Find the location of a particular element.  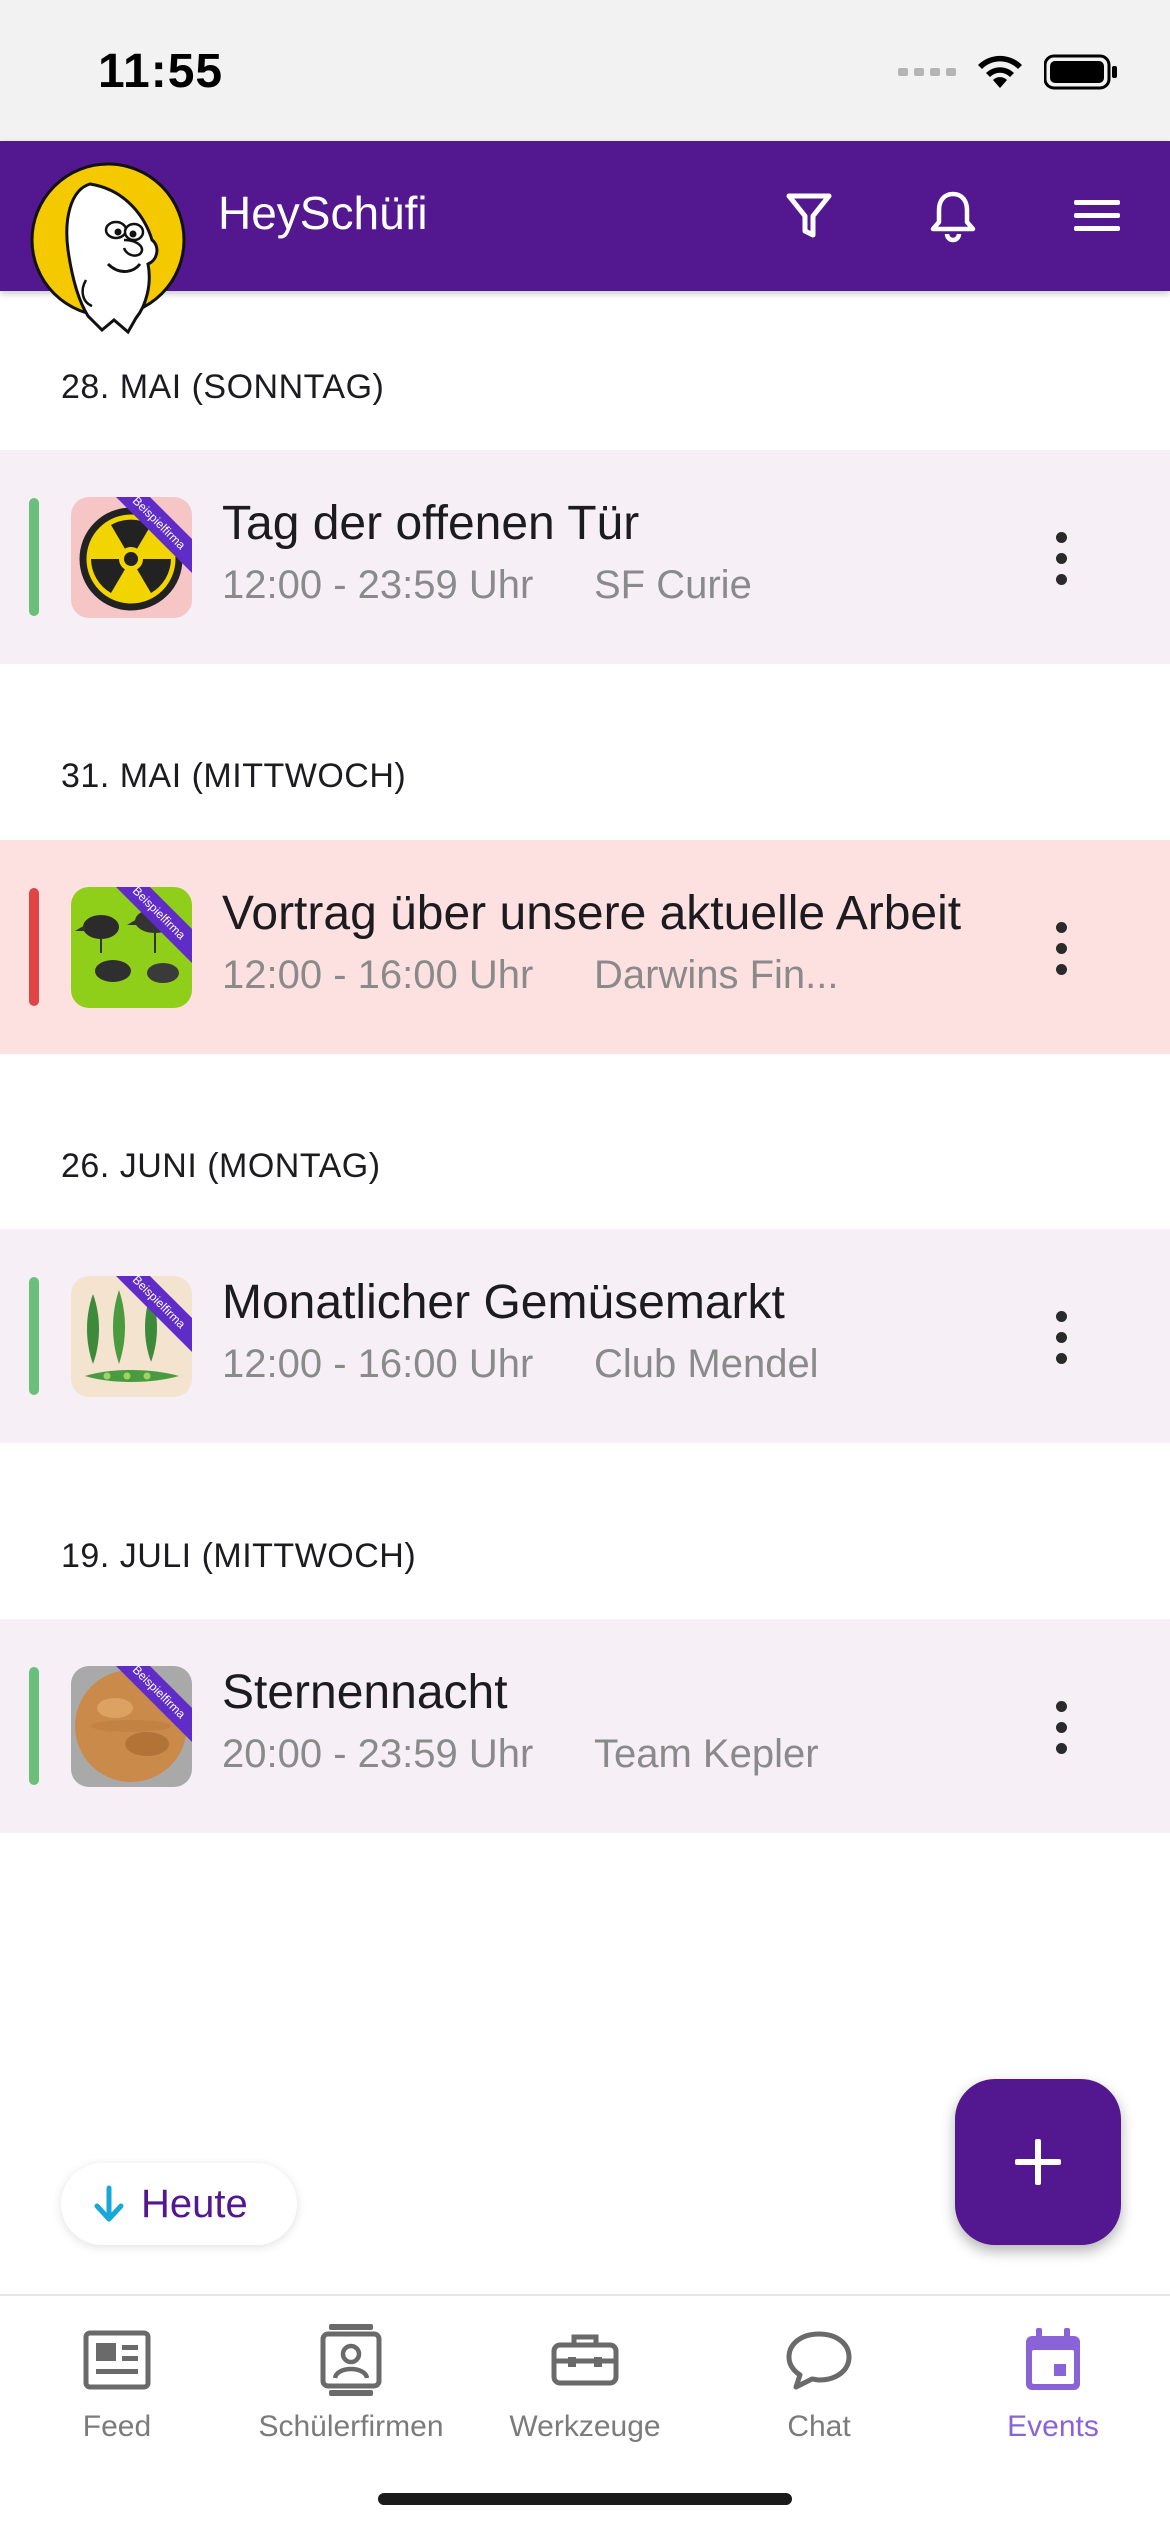

nav-item-schuelerfirmen: Schülerfirmen is located at coordinates (351, 2390).